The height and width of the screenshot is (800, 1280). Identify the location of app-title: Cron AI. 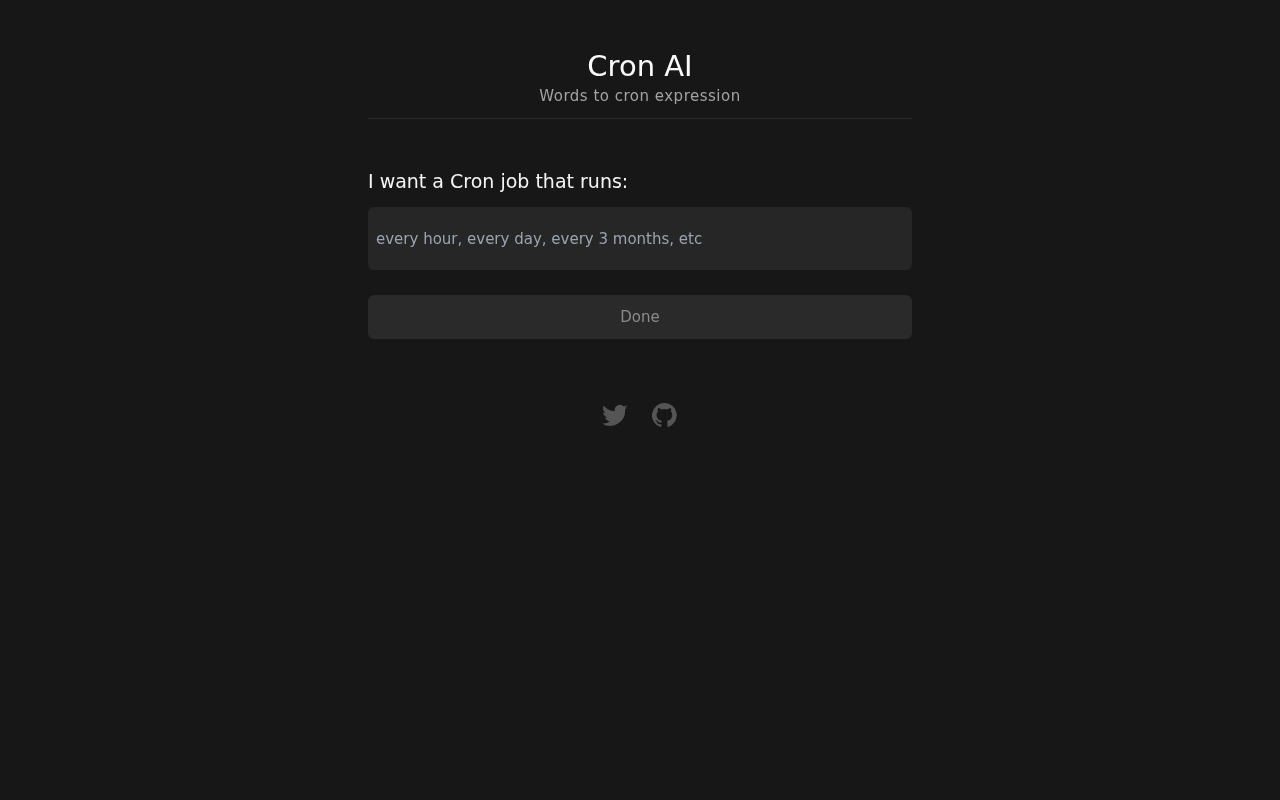
(640, 66).